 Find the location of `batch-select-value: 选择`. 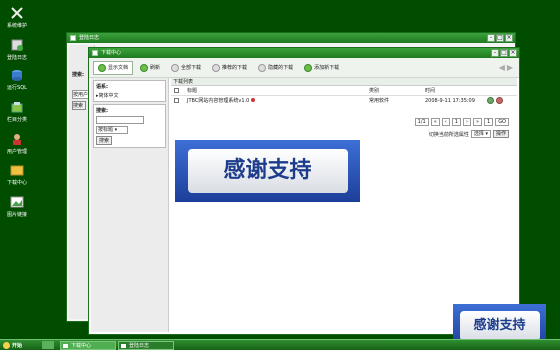

batch-select-value: 选择 is located at coordinates (478, 134).